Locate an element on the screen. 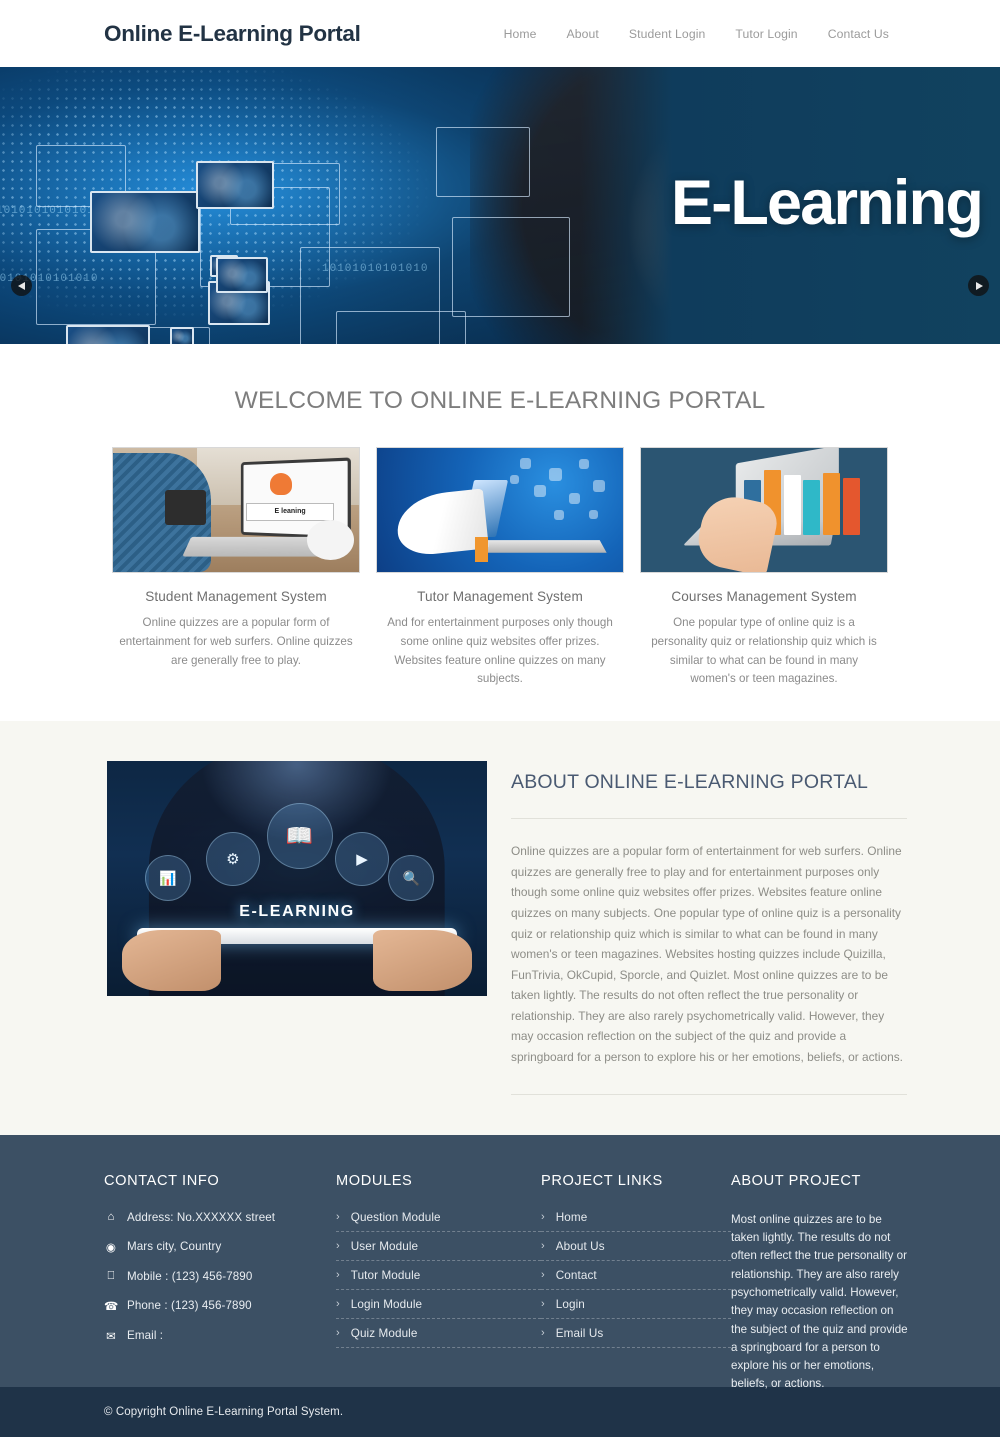 This screenshot has height=1437, width=1000. laptop-desk-illustration: E leaning is located at coordinates (236, 510).